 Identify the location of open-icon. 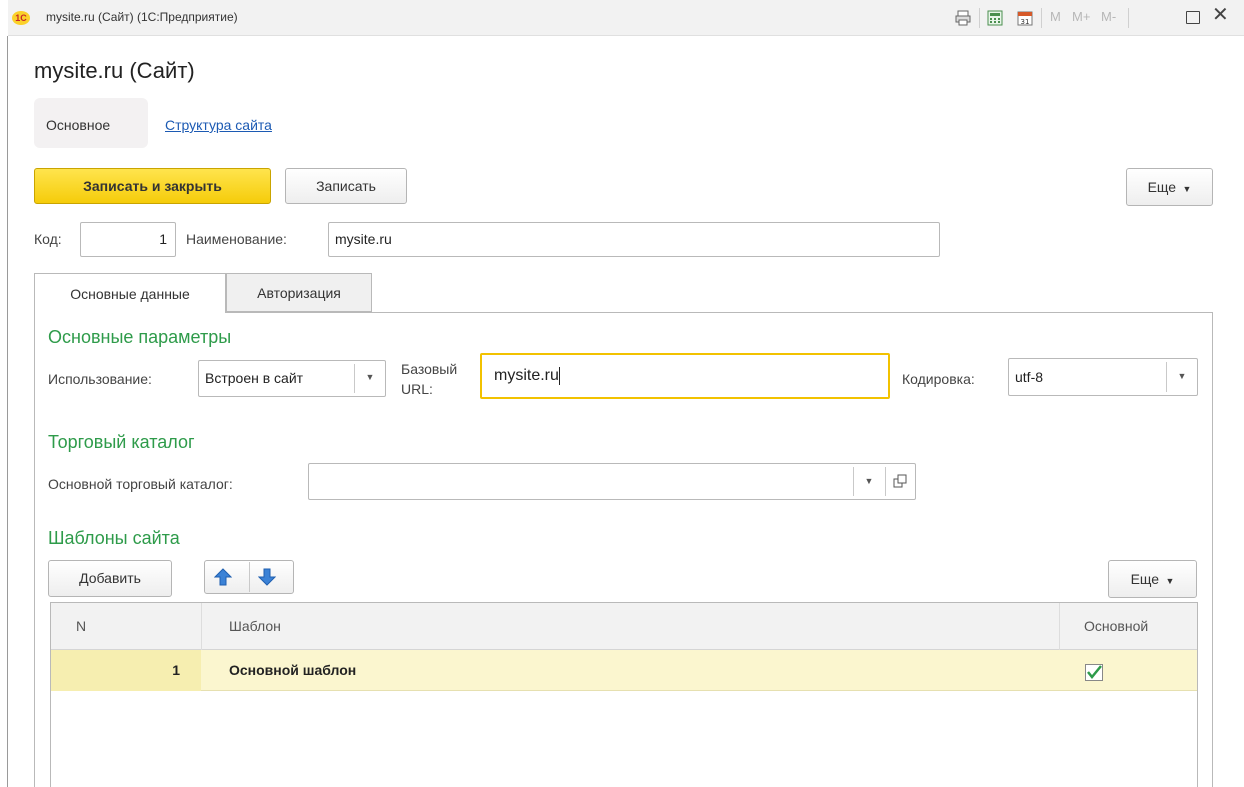
(900, 482).